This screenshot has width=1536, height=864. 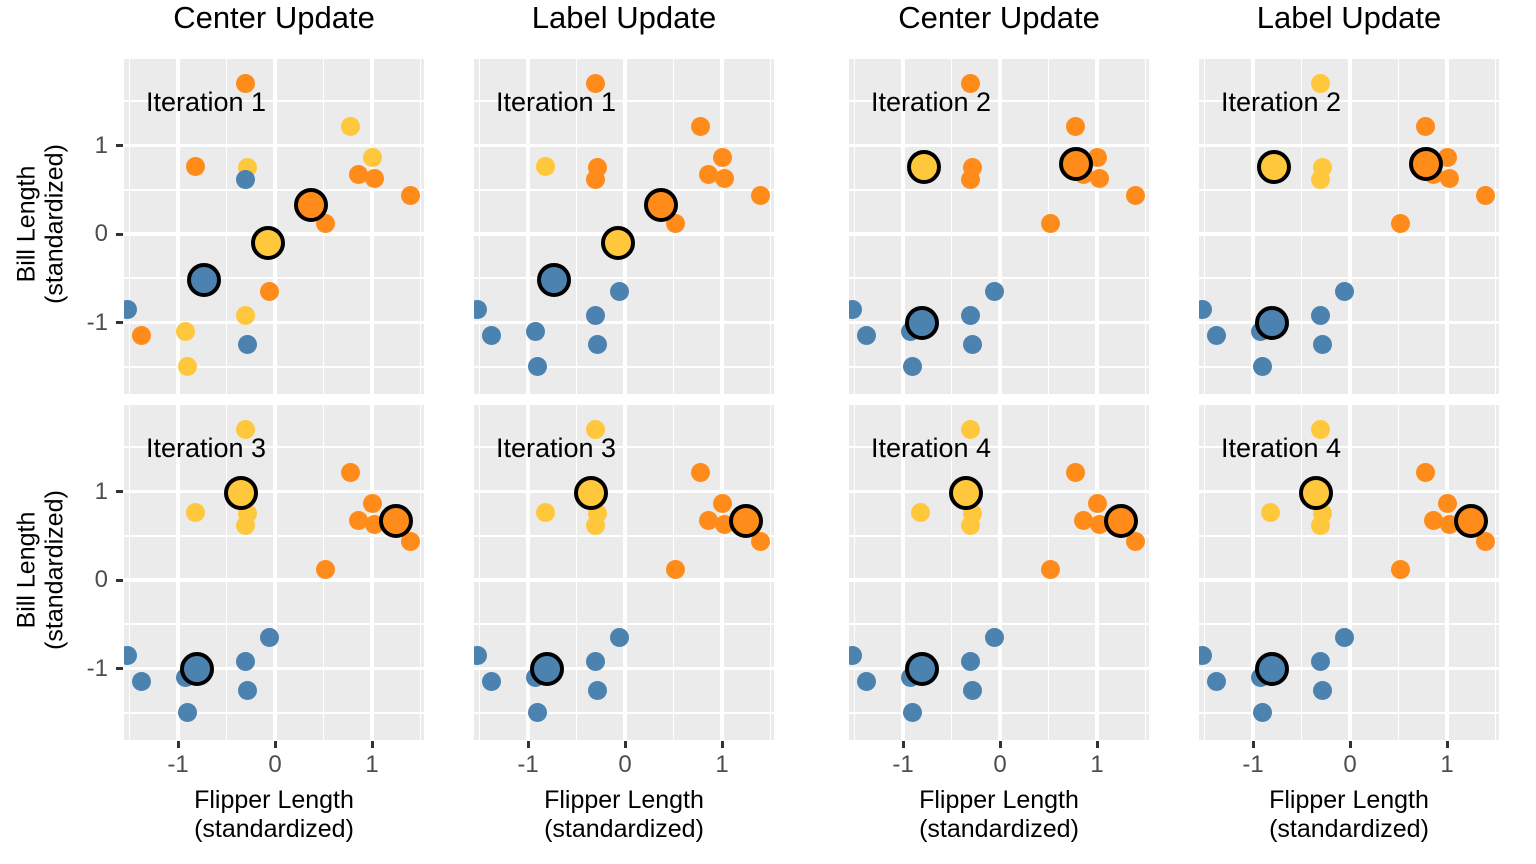 I want to click on panel-iteration-tag: Iteration 4, so click(x=931, y=448).